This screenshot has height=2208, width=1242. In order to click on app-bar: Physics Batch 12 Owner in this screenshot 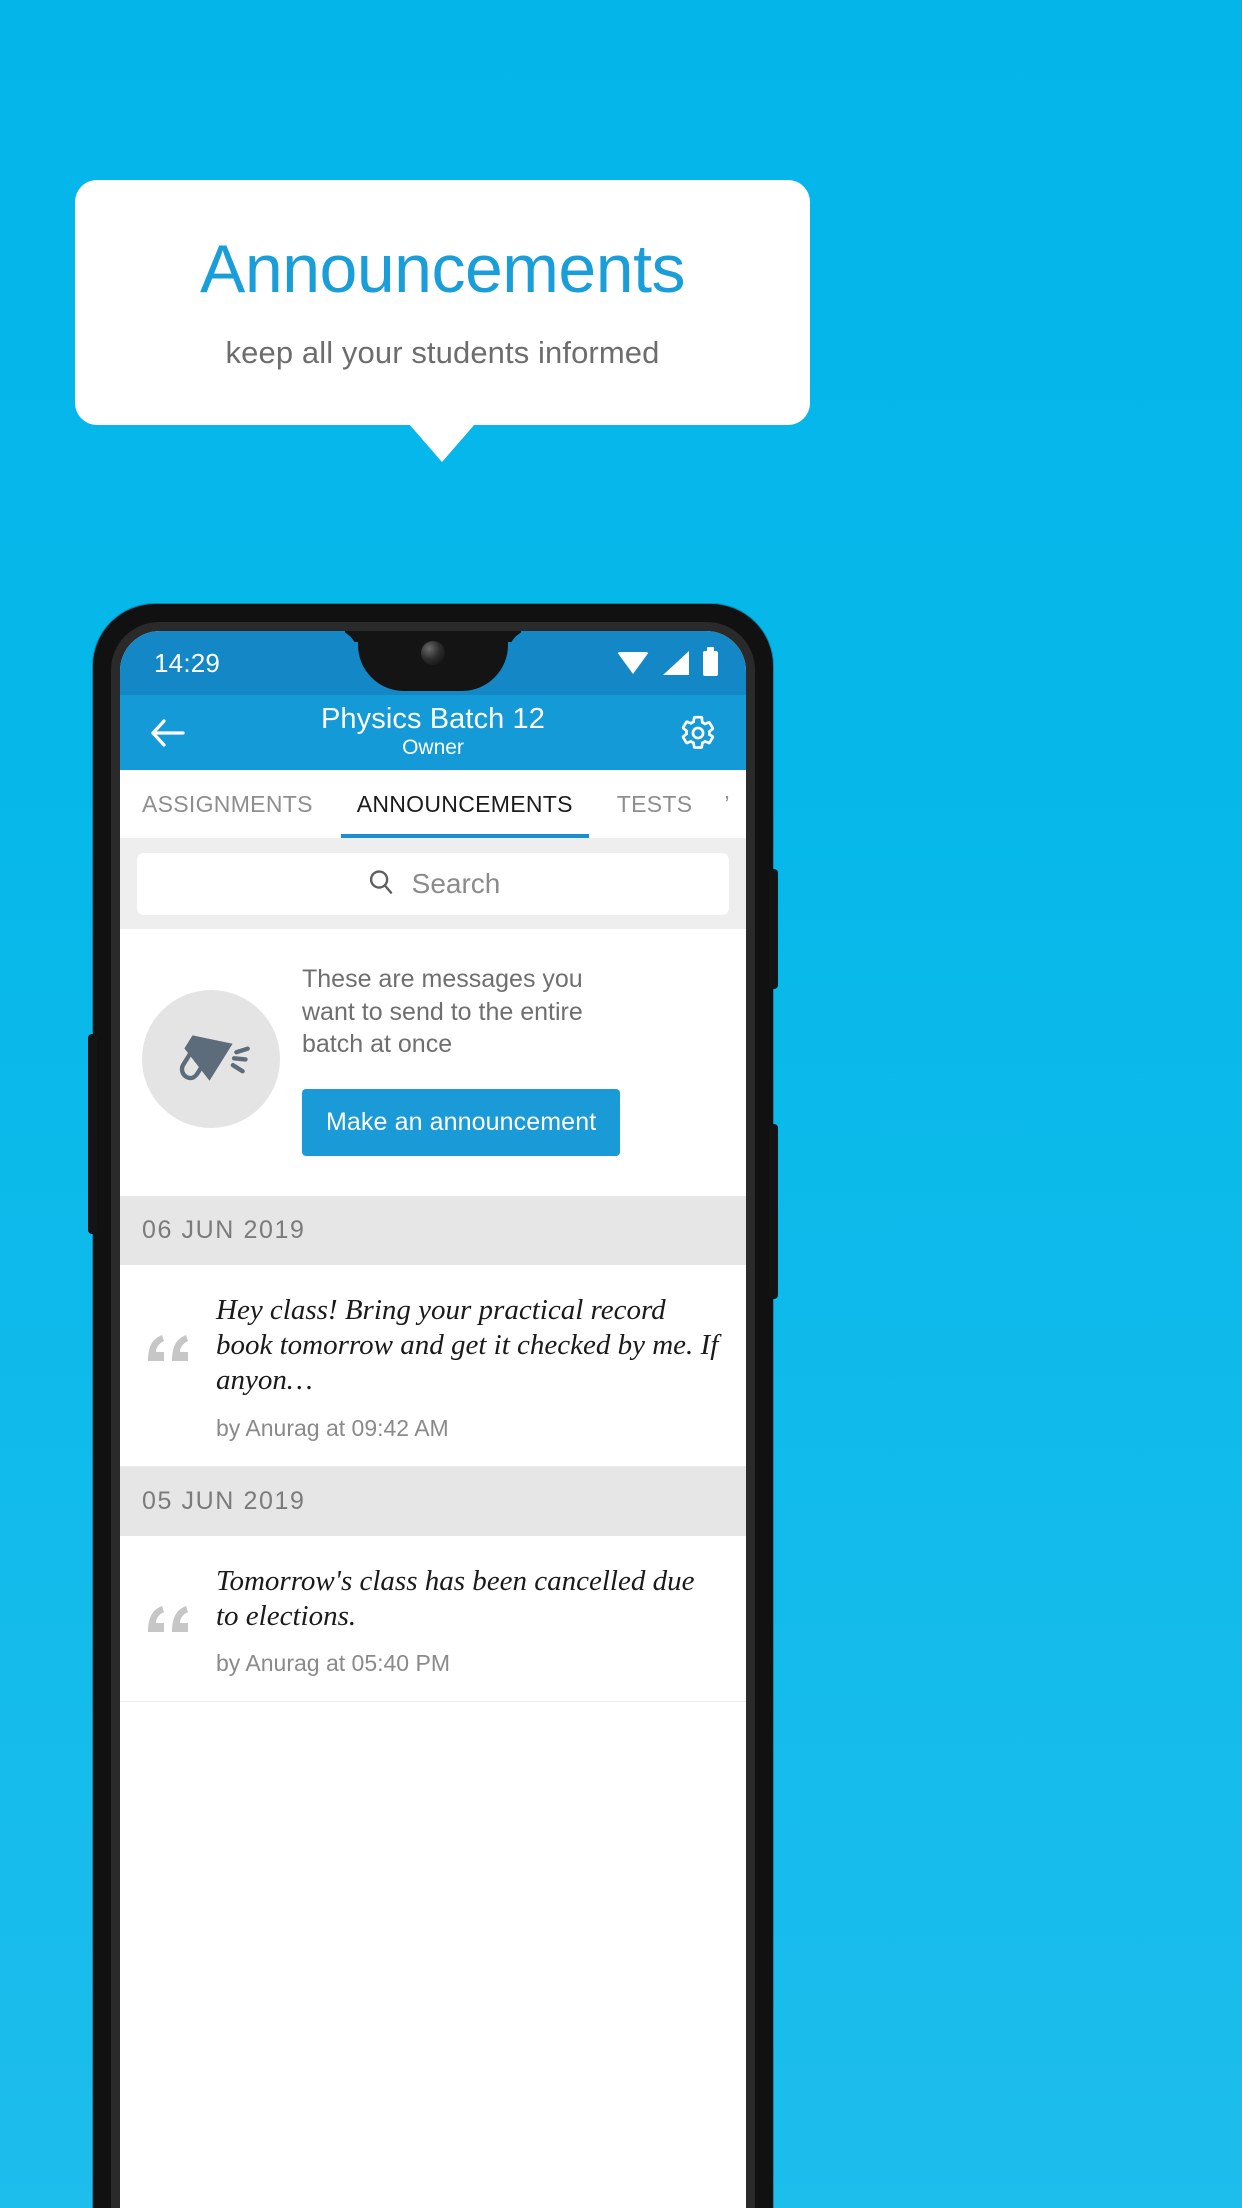, I will do `click(433, 732)`.